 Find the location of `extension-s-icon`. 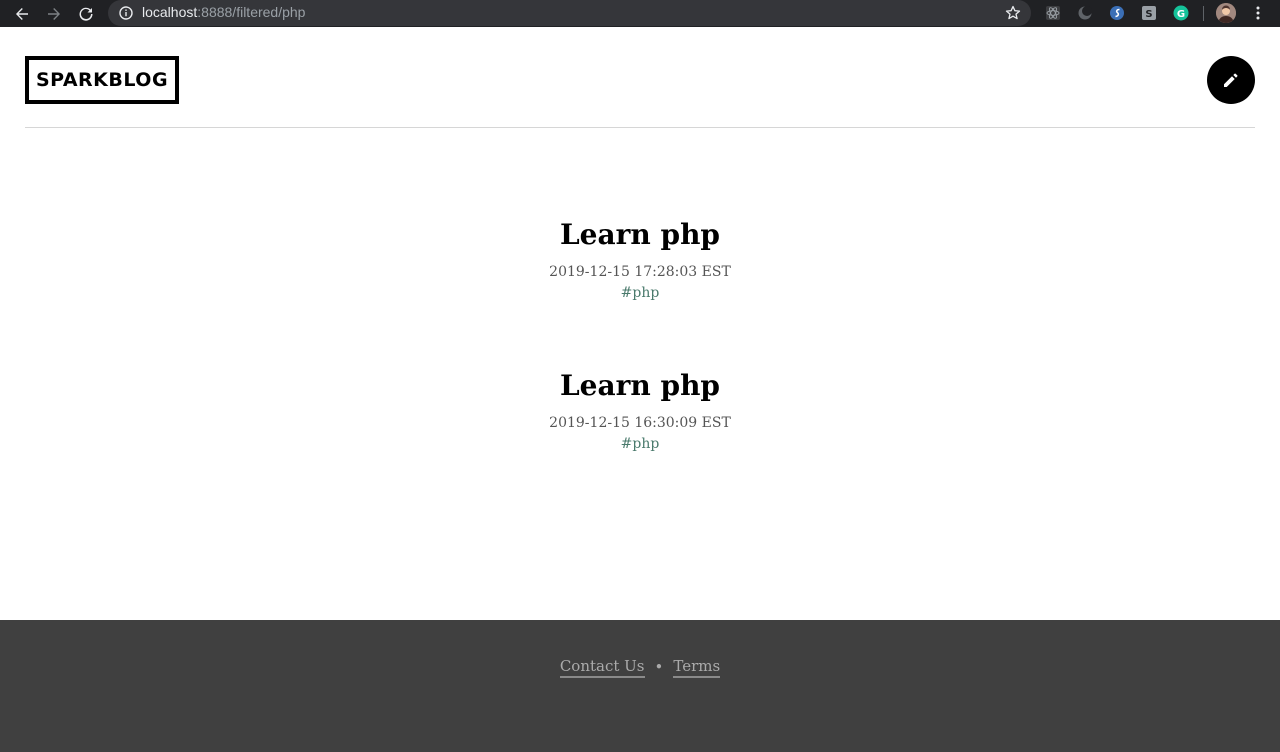

extension-s-icon is located at coordinates (1117, 13).